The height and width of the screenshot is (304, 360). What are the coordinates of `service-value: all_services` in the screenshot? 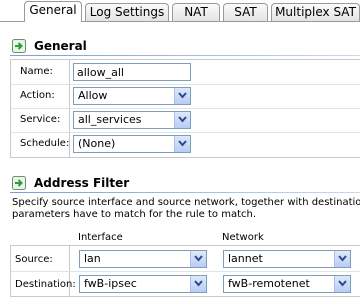 It's located at (110, 119).